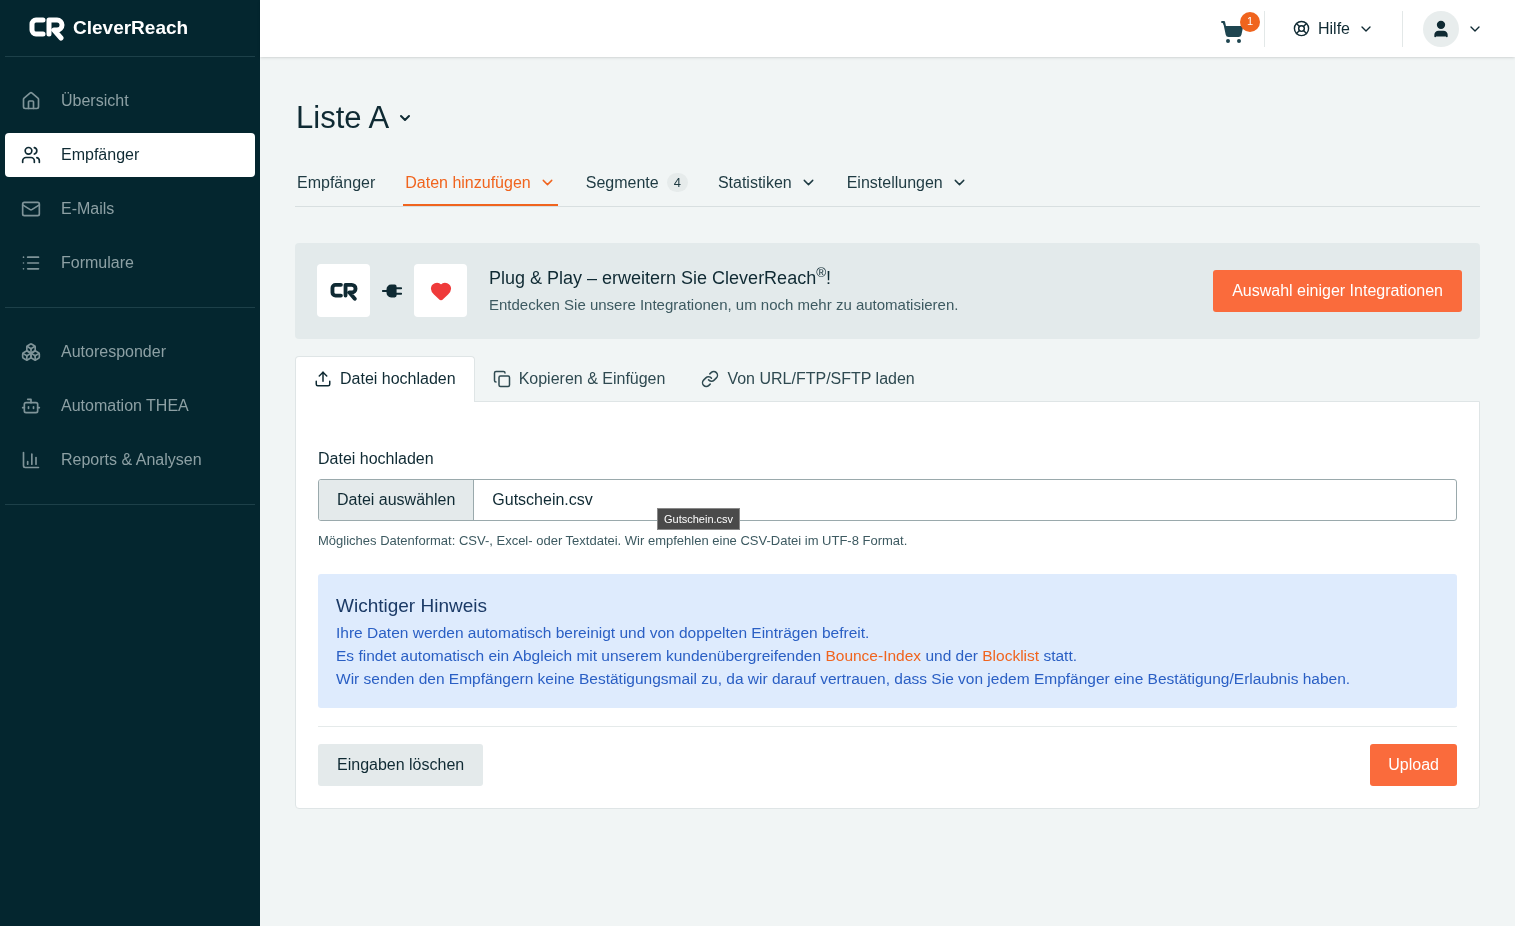 Image resolution: width=1515 pixels, height=926 pixels. What do you see at coordinates (31, 209) in the screenshot?
I see `envelope-icon` at bounding box center [31, 209].